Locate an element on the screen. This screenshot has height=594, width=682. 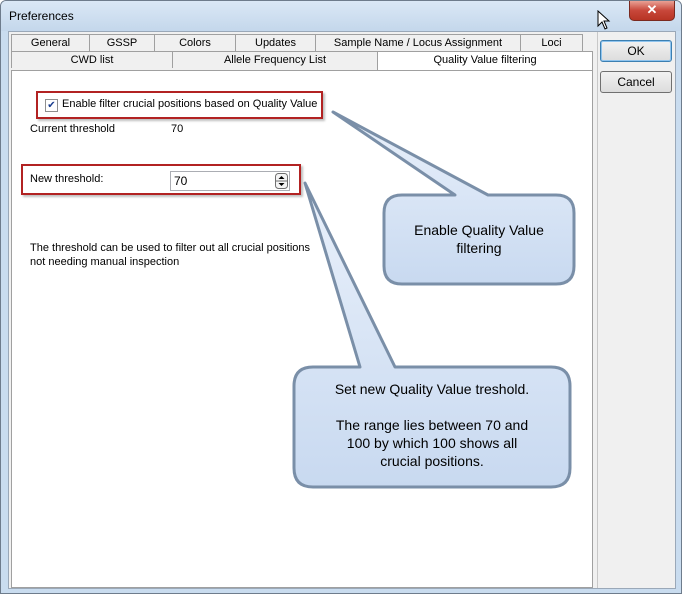
callout2-line1: Set new Quality Value treshold. is located at coordinates (432, 389).